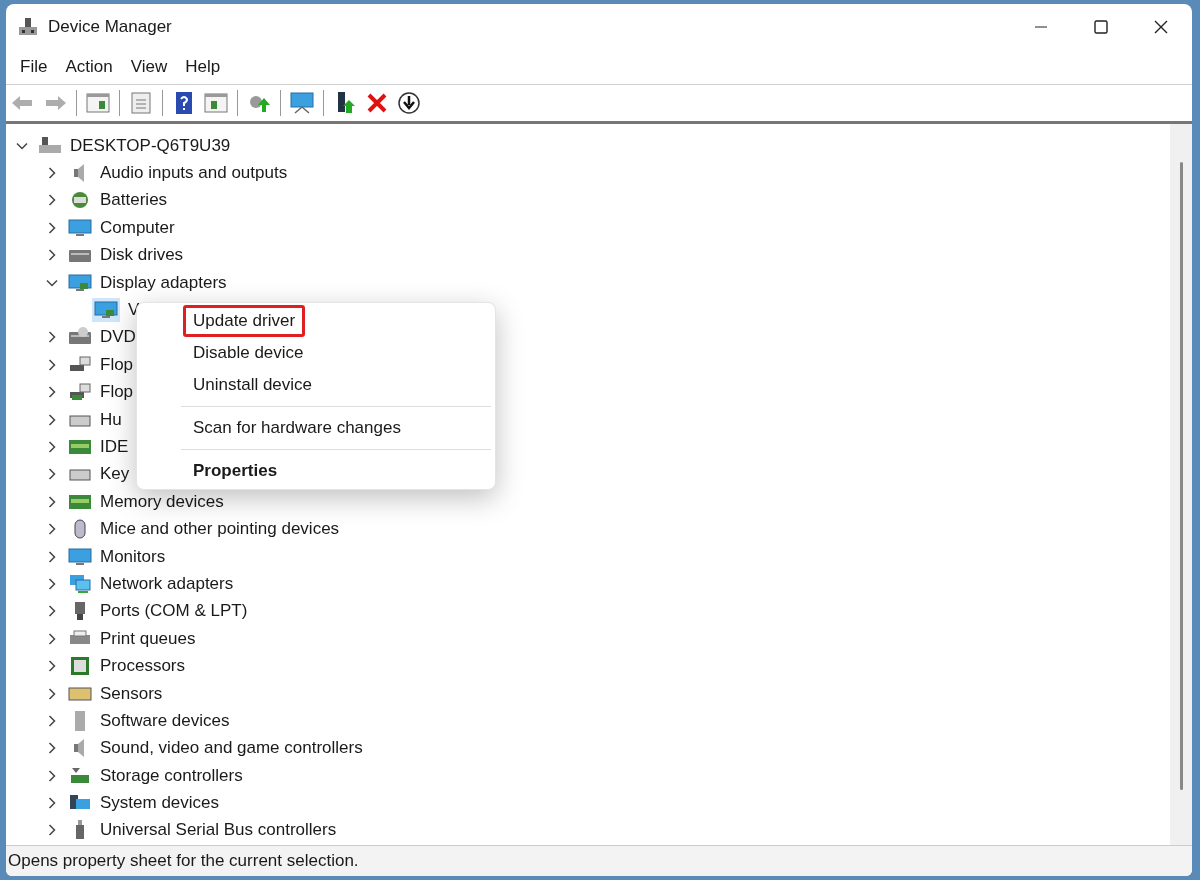 This screenshot has width=1200, height=880. Describe the element at coordinates (115, 474) in the screenshot. I see `tree-item: Key` at that location.